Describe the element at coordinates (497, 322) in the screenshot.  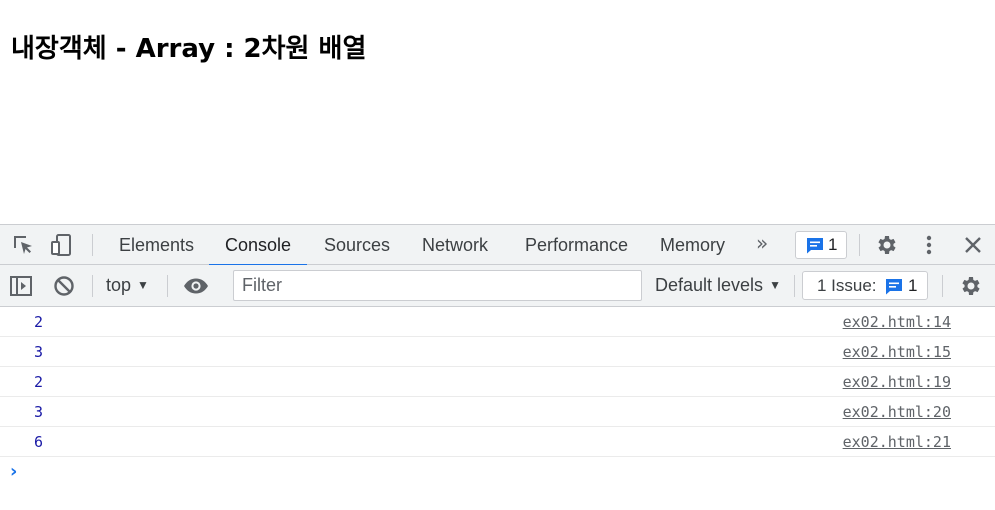
I see `console-log-row: 2 ex02.html:14` at that location.